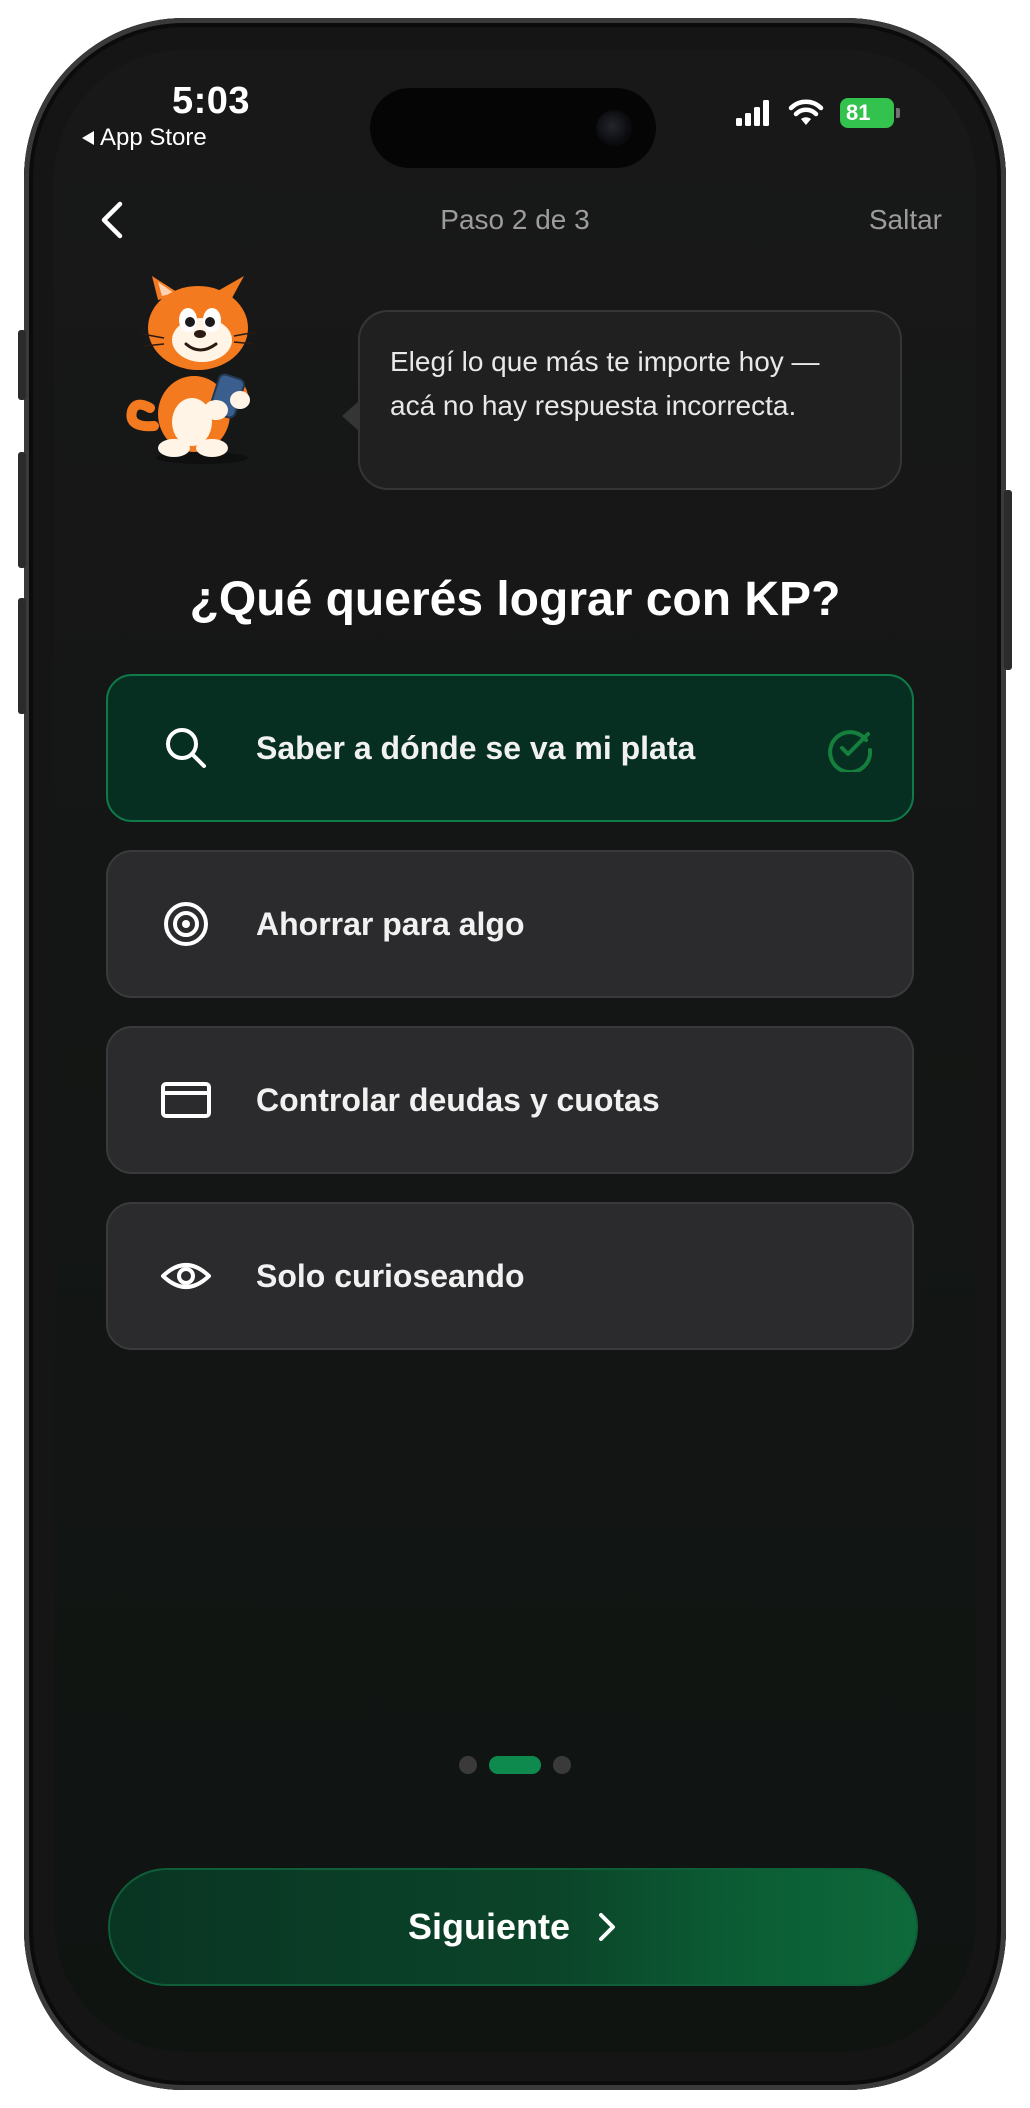 Image resolution: width=1030 pixels, height=2108 pixels. What do you see at coordinates (858, 112) in the screenshot?
I see `battery-level: 81` at bounding box center [858, 112].